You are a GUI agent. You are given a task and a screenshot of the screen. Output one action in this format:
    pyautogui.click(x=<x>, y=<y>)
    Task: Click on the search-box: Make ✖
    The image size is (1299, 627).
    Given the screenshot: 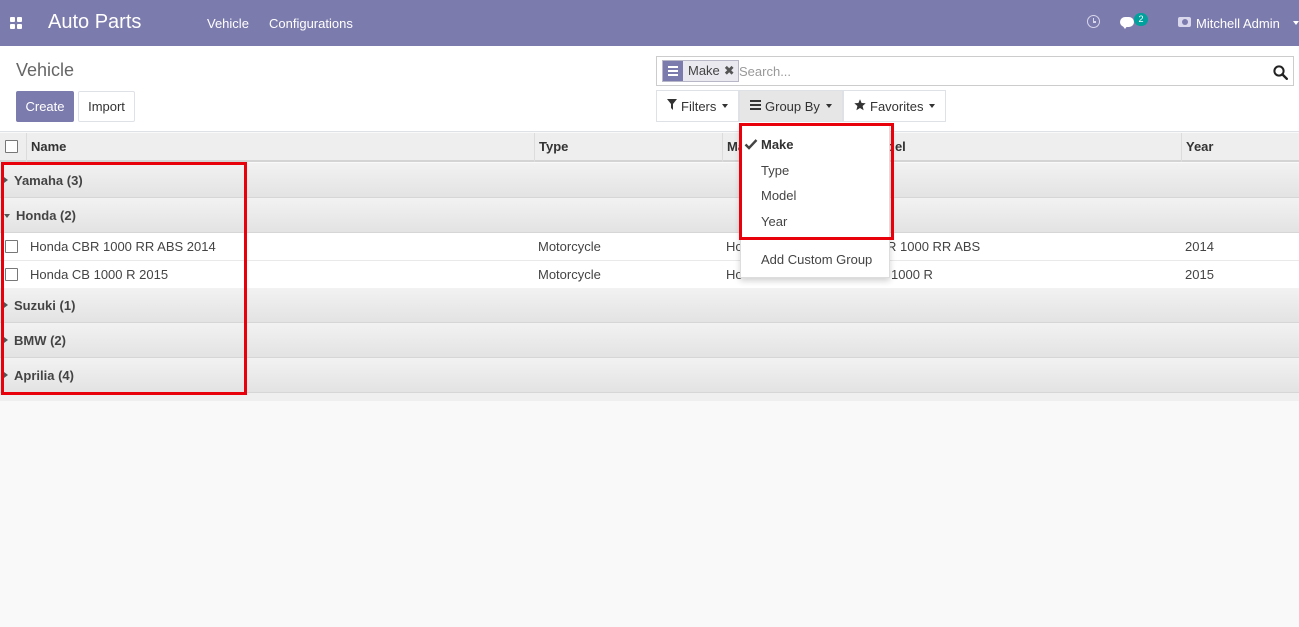 What is the action you would take?
    pyautogui.click(x=975, y=71)
    